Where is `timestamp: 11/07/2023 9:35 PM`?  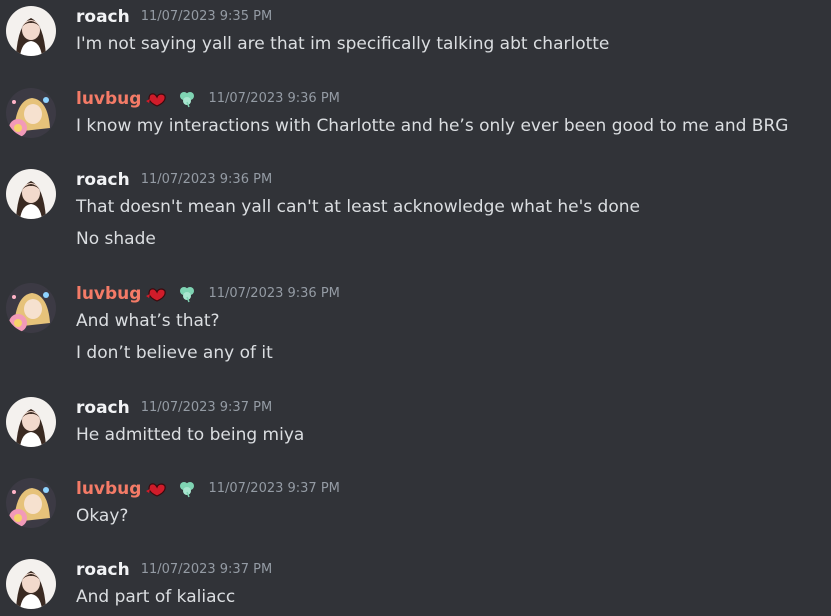
timestamp: 11/07/2023 9:35 PM is located at coordinates (206, 17).